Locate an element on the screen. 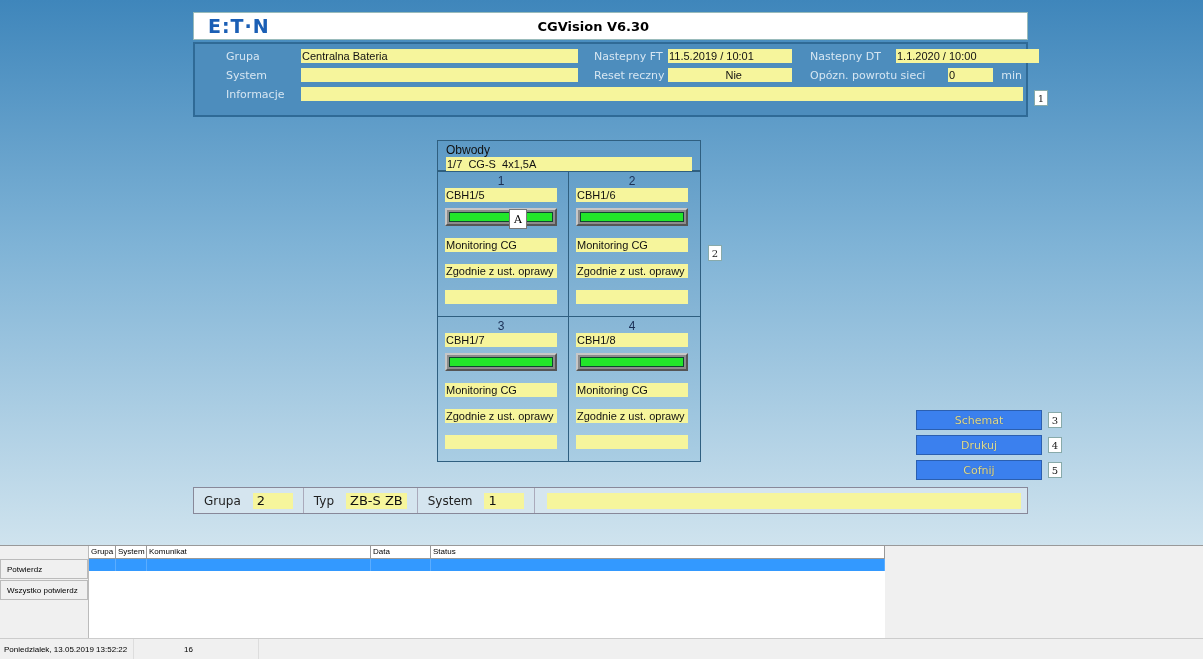 The image size is (1203, 659). marker-label: 2 is located at coordinates (715, 253).